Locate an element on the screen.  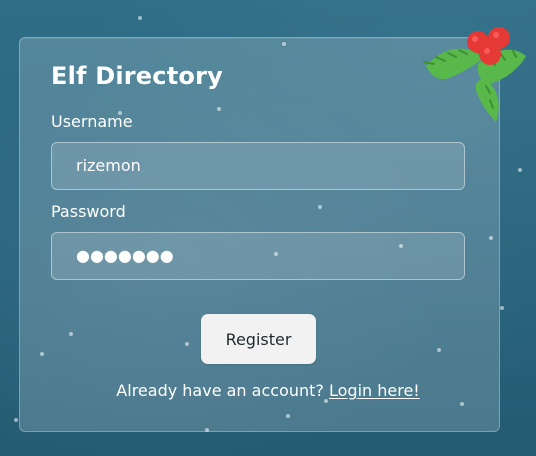
username-value: rizemon is located at coordinates (108, 165).